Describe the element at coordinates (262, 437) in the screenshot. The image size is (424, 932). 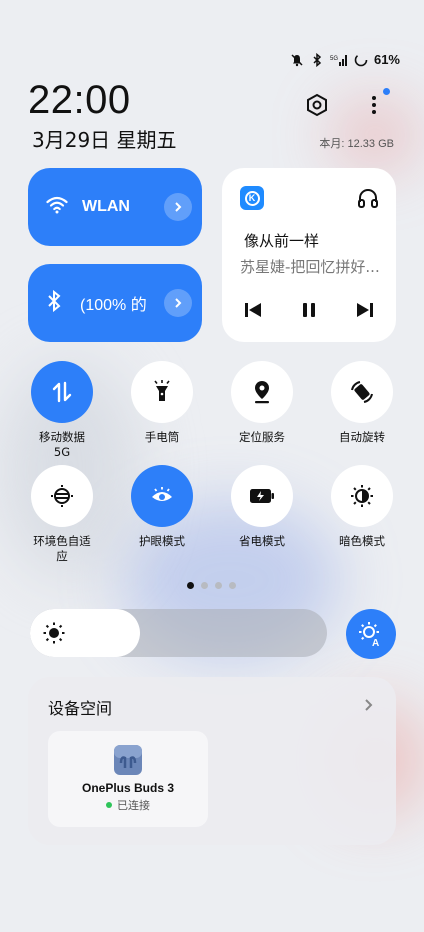
I see `location-label: 定位服务` at that location.